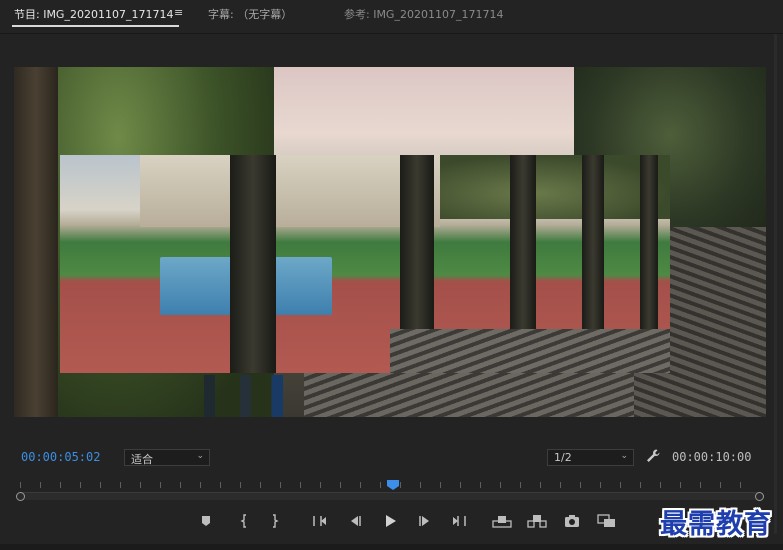  Describe the element at coordinates (391, 547) in the screenshot. I see `panel-bottom-edge` at that location.